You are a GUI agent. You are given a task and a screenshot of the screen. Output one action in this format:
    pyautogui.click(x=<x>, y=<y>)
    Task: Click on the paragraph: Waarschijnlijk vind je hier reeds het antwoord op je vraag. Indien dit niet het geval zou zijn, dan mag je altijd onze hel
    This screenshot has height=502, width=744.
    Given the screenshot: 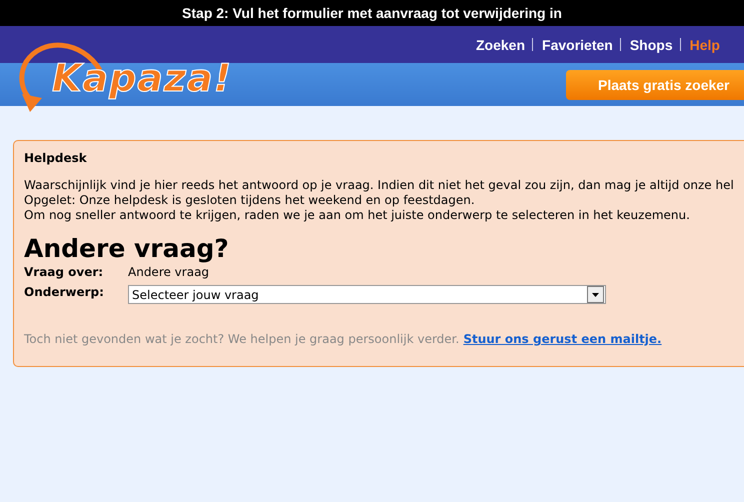 What is the action you would take?
    pyautogui.click(x=379, y=185)
    